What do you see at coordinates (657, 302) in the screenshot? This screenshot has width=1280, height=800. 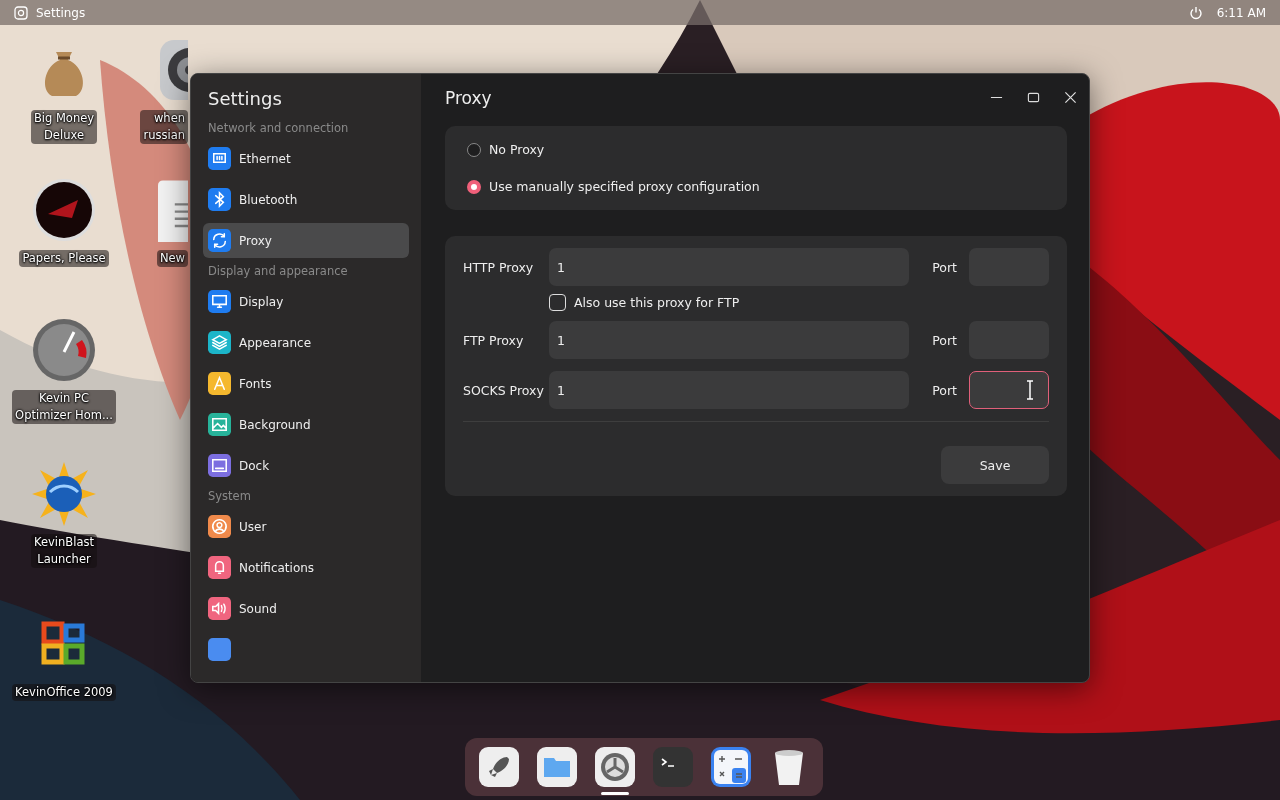 I see `checkbox-label: Also use this proxy for FTP` at bounding box center [657, 302].